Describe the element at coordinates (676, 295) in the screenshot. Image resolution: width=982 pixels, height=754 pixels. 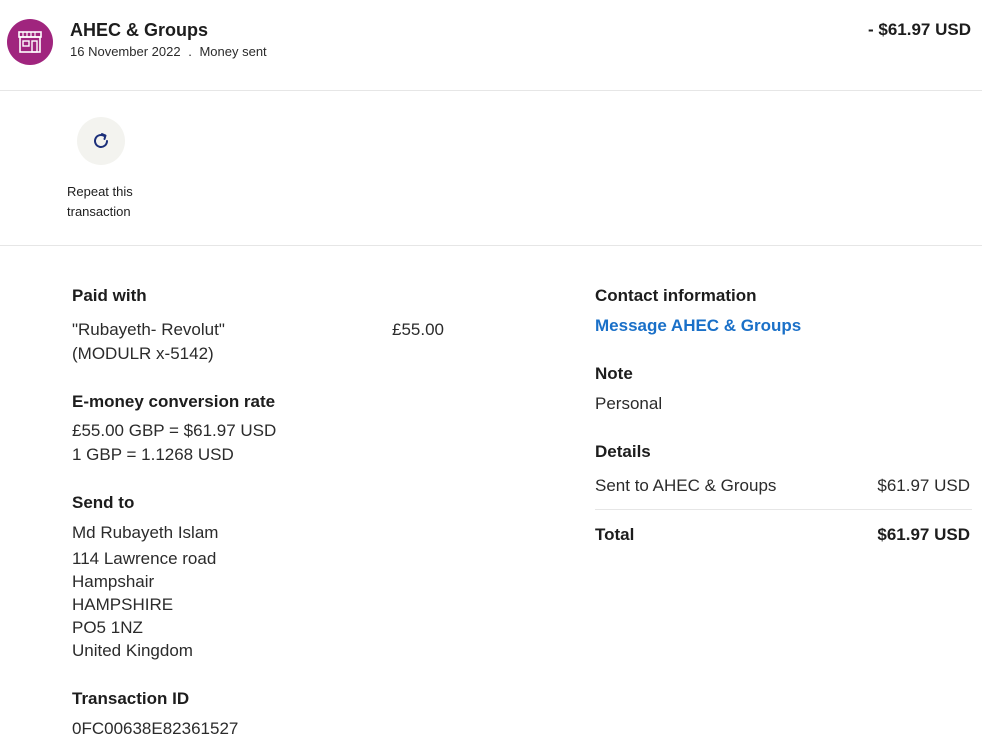
I see `contact-heading: Contact information` at that location.